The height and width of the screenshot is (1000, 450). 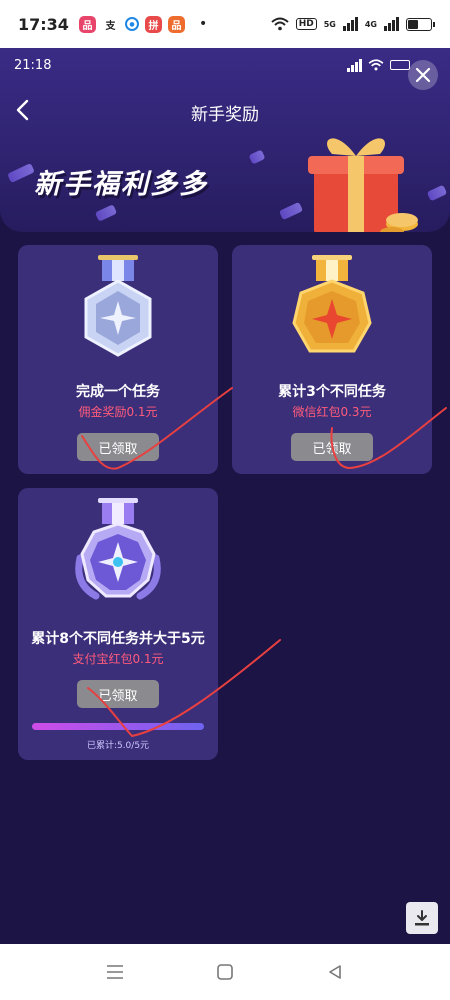 I want to click on task-reward: 支付宝红包0.1元, so click(x=118, y=659).